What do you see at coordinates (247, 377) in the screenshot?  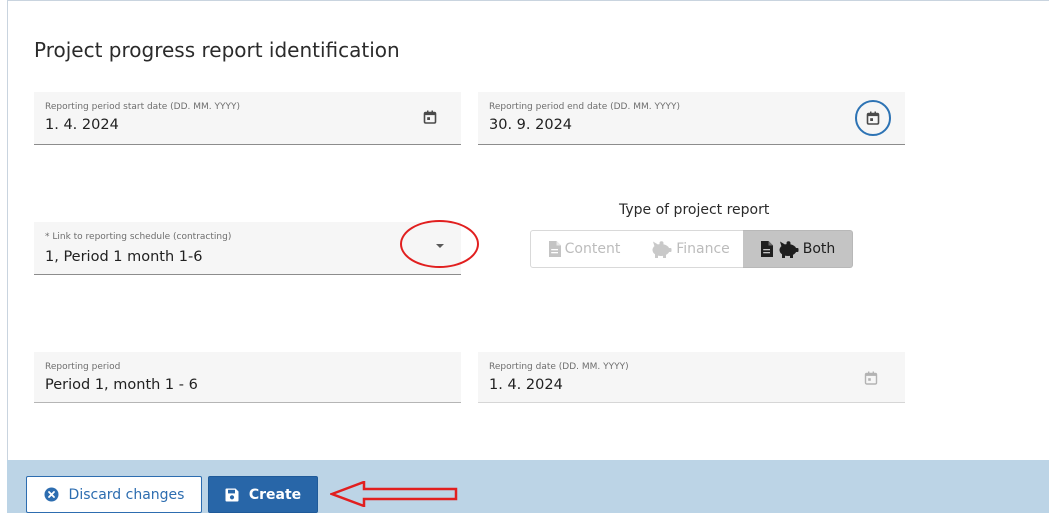 I see `reporting-period-field: Reporting period Period 1, month 1 - 6` at bounding box center [247, 377].